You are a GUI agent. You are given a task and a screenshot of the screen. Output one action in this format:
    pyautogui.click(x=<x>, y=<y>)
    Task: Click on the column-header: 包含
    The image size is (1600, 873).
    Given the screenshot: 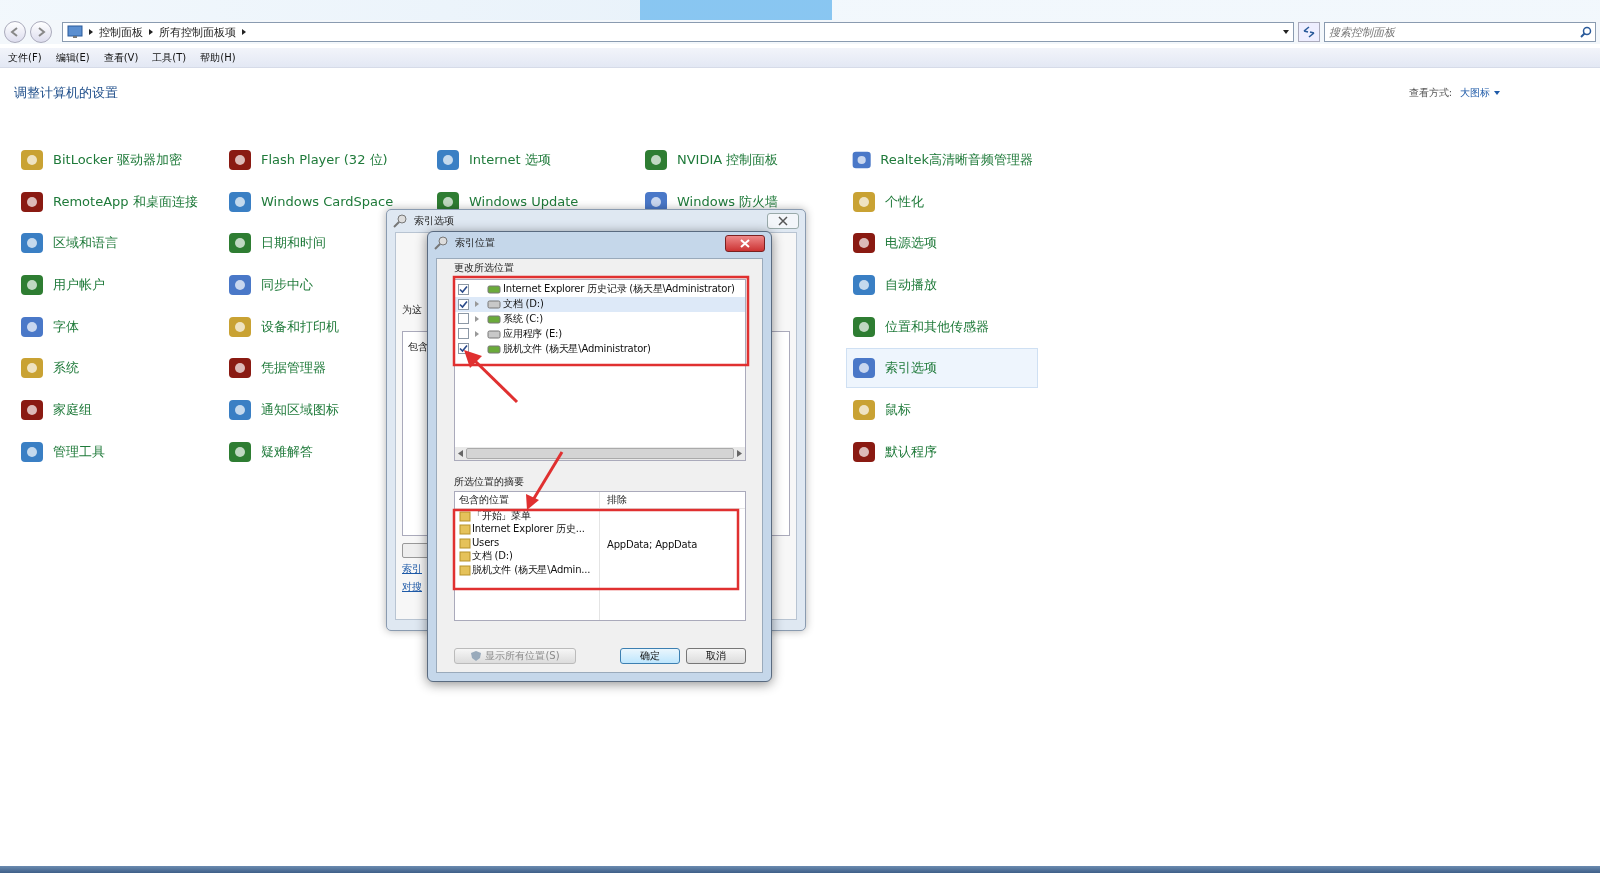 What is the action you would take?
    pyautogui.click(x=418, y=346)
    